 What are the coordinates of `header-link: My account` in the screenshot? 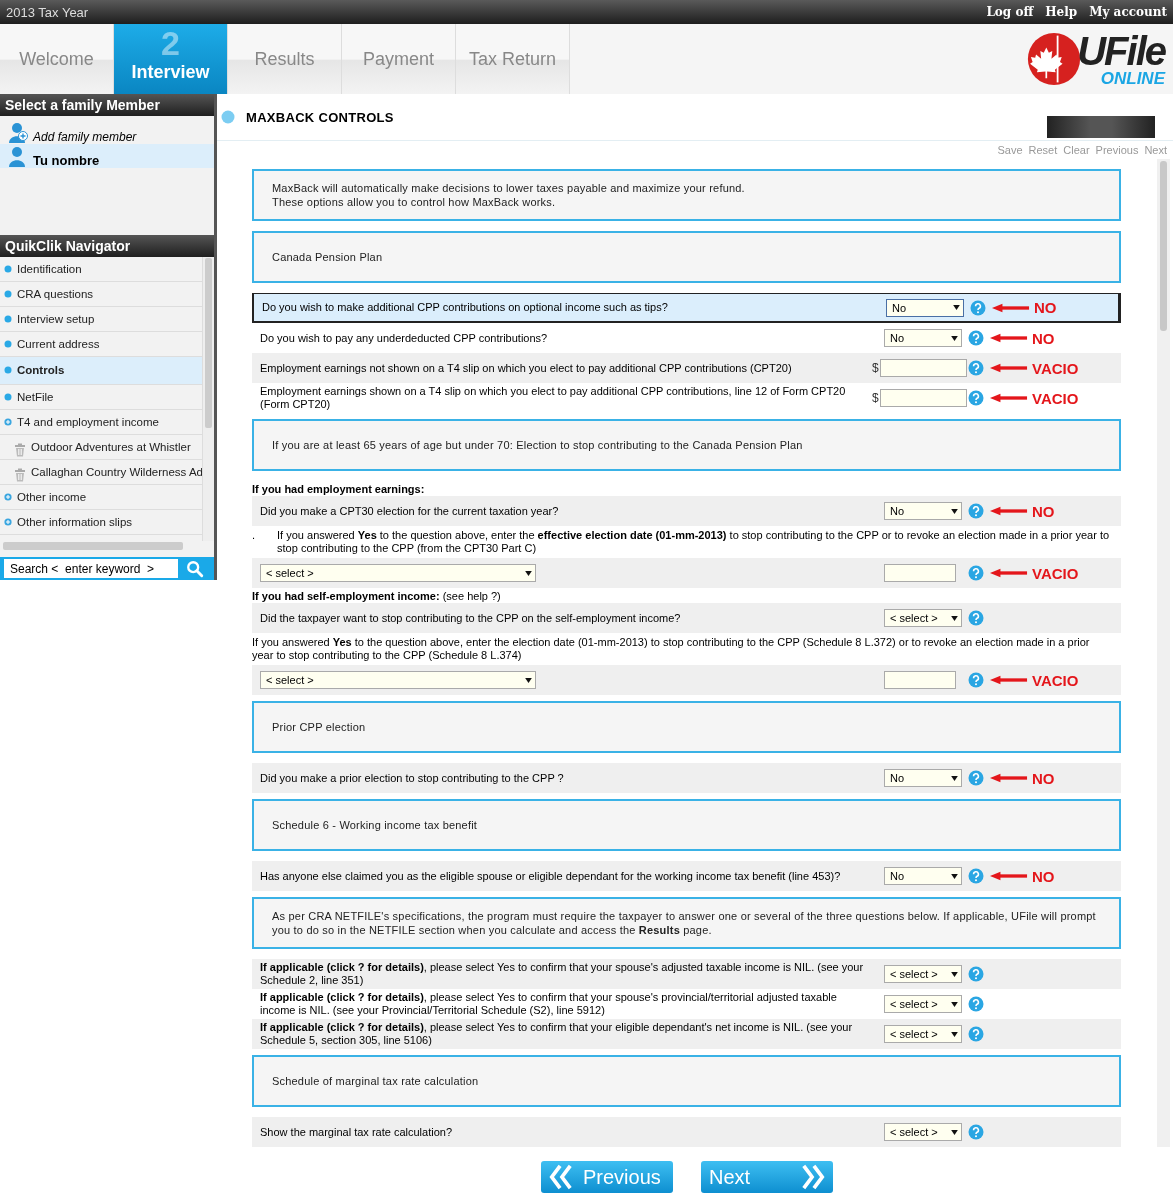 It's located at (1128, 12).